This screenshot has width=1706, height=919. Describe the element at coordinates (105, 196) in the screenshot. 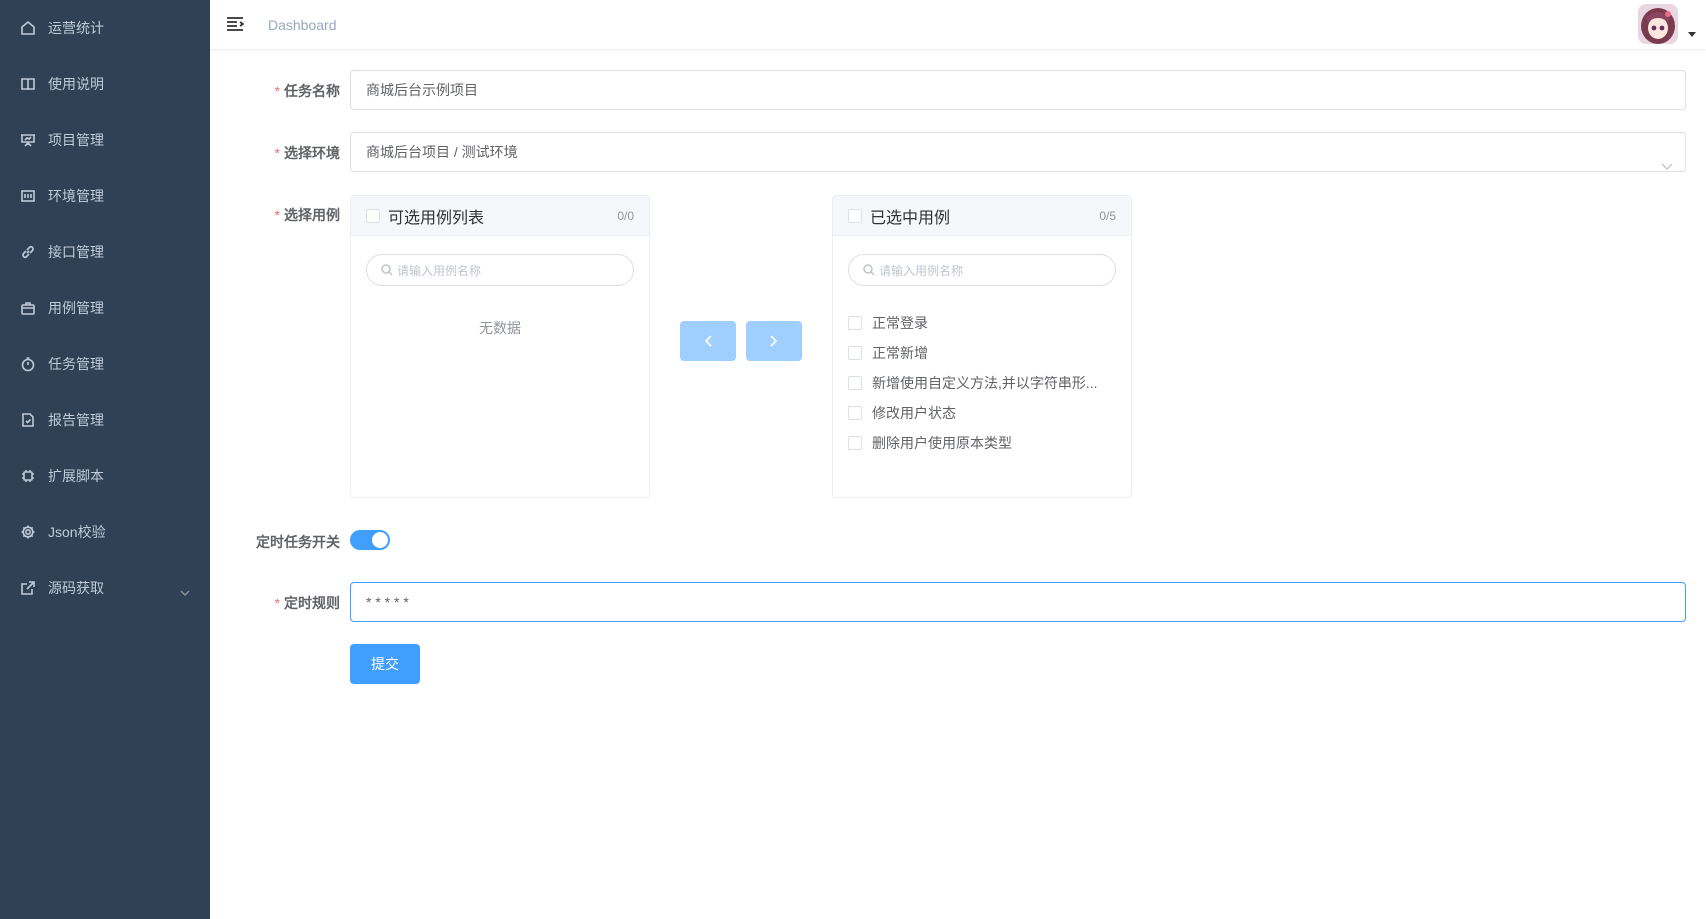

I see `sidebar-item-environments: 环境管理` at that location.